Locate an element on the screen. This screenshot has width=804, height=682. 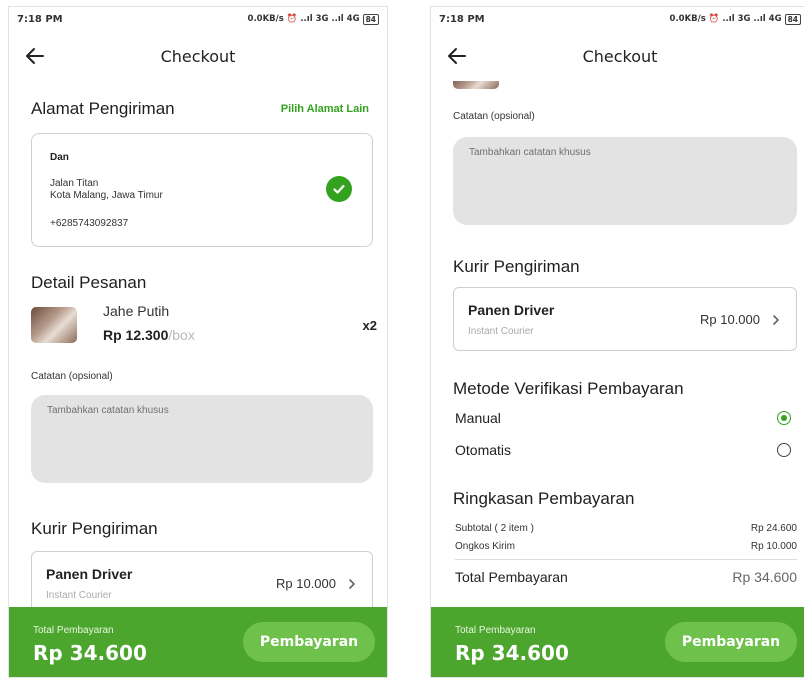
summary-total-row: Total Pembayaran Rp 34.600 is located at coordinates (626, 577).